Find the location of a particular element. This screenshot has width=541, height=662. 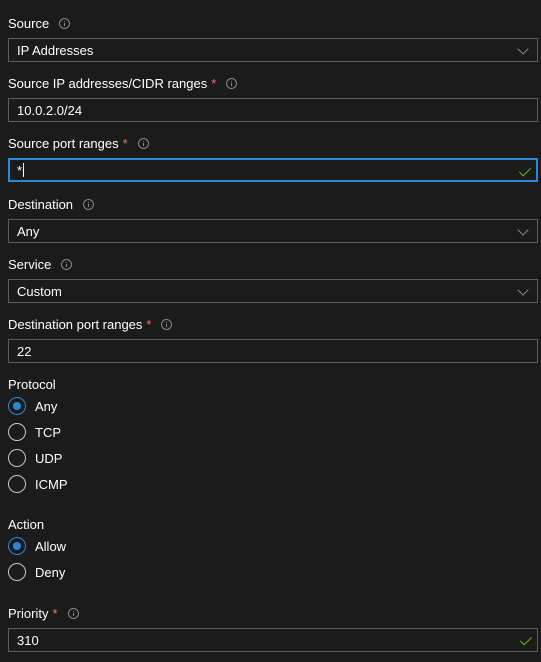

priority-label-row: Priority * is located at coordinates (273, 613).